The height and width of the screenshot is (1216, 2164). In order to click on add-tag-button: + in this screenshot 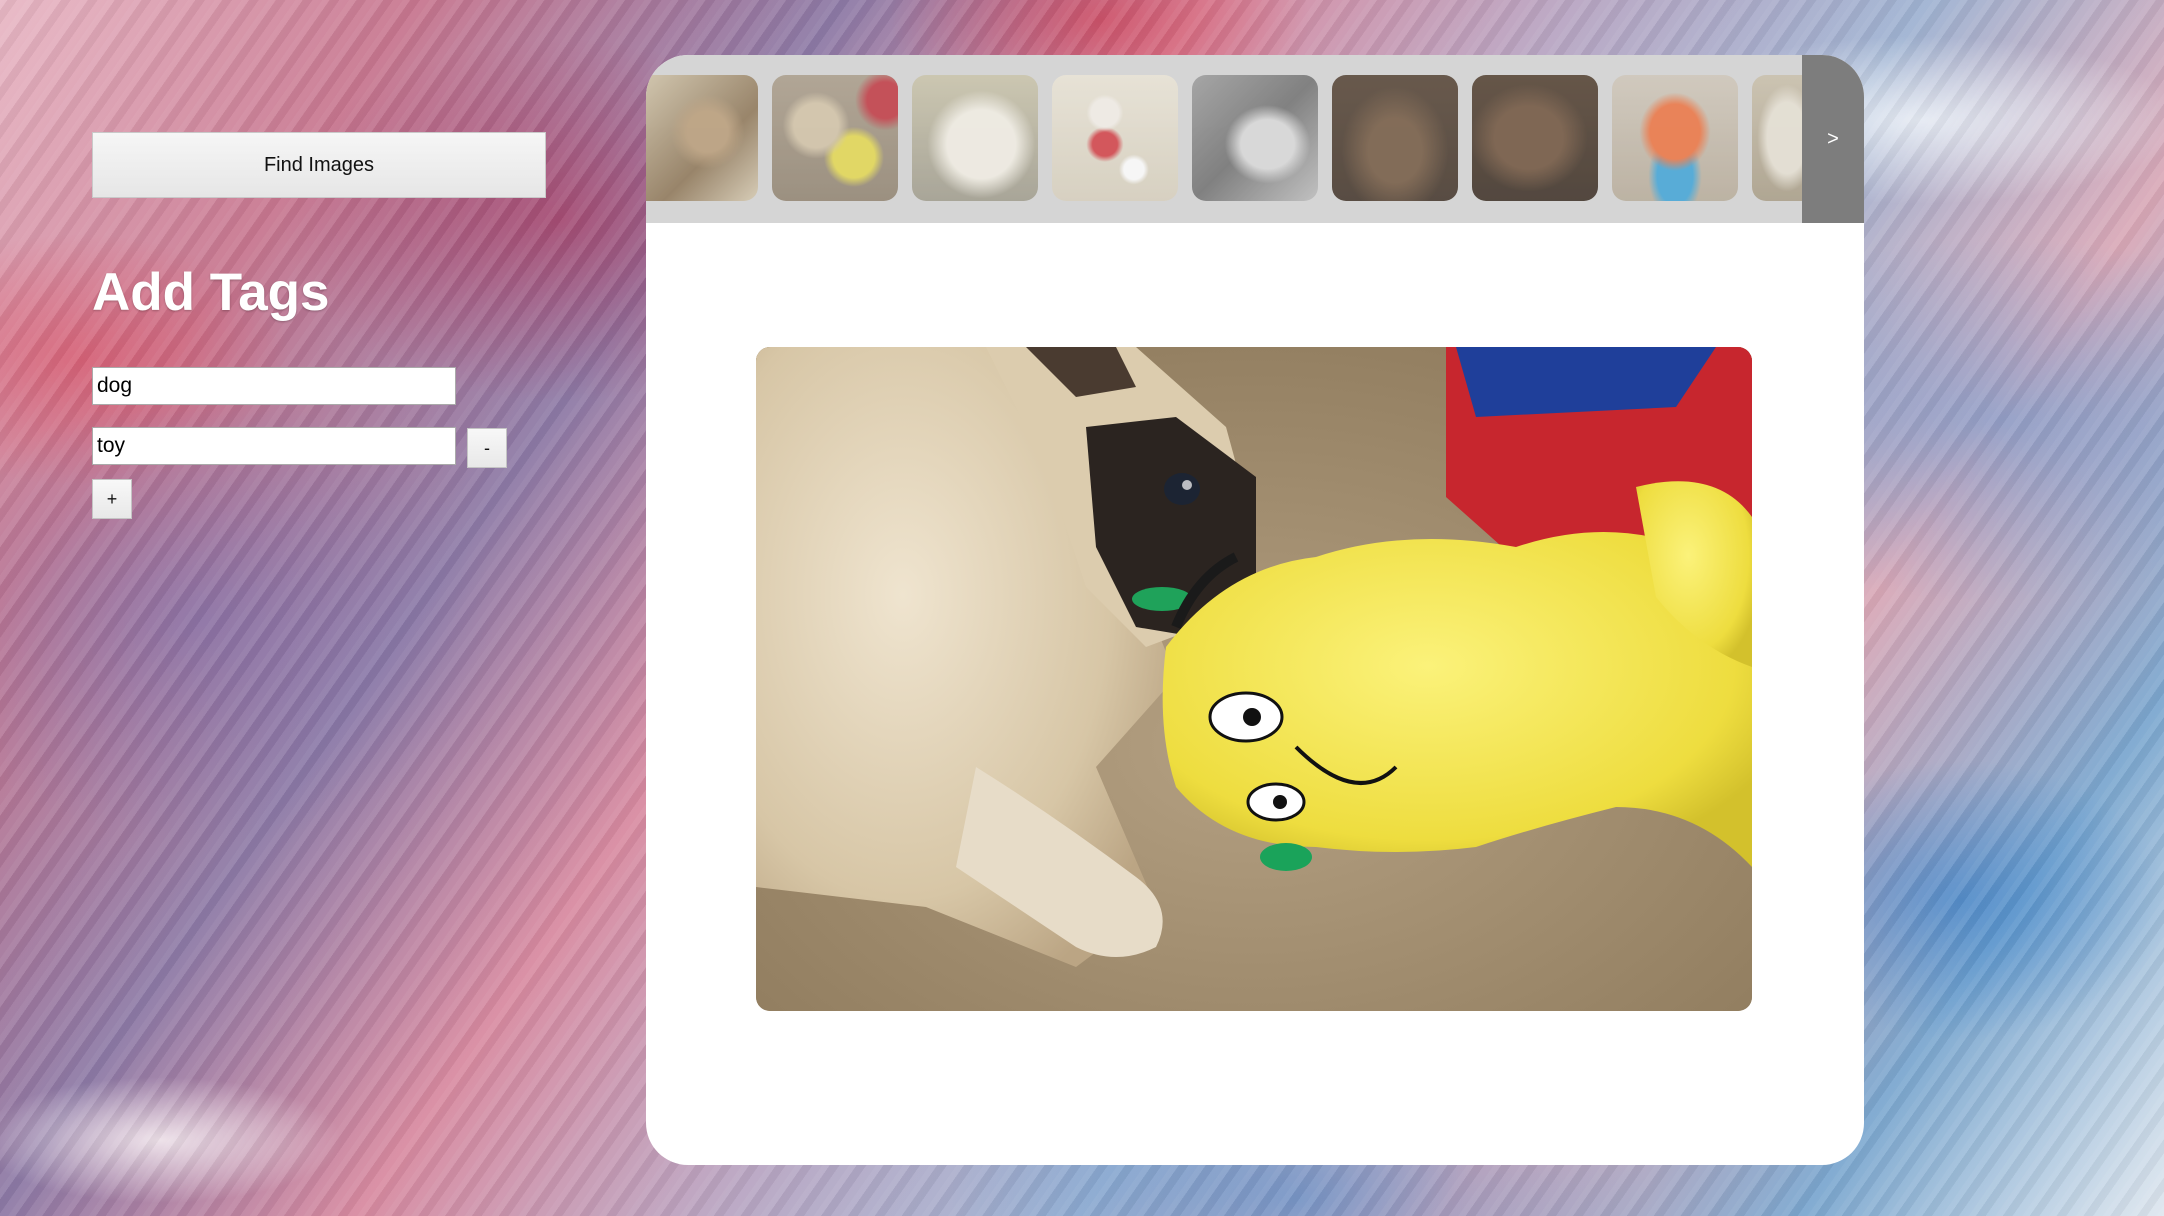, I will do `click(112, 499)`.